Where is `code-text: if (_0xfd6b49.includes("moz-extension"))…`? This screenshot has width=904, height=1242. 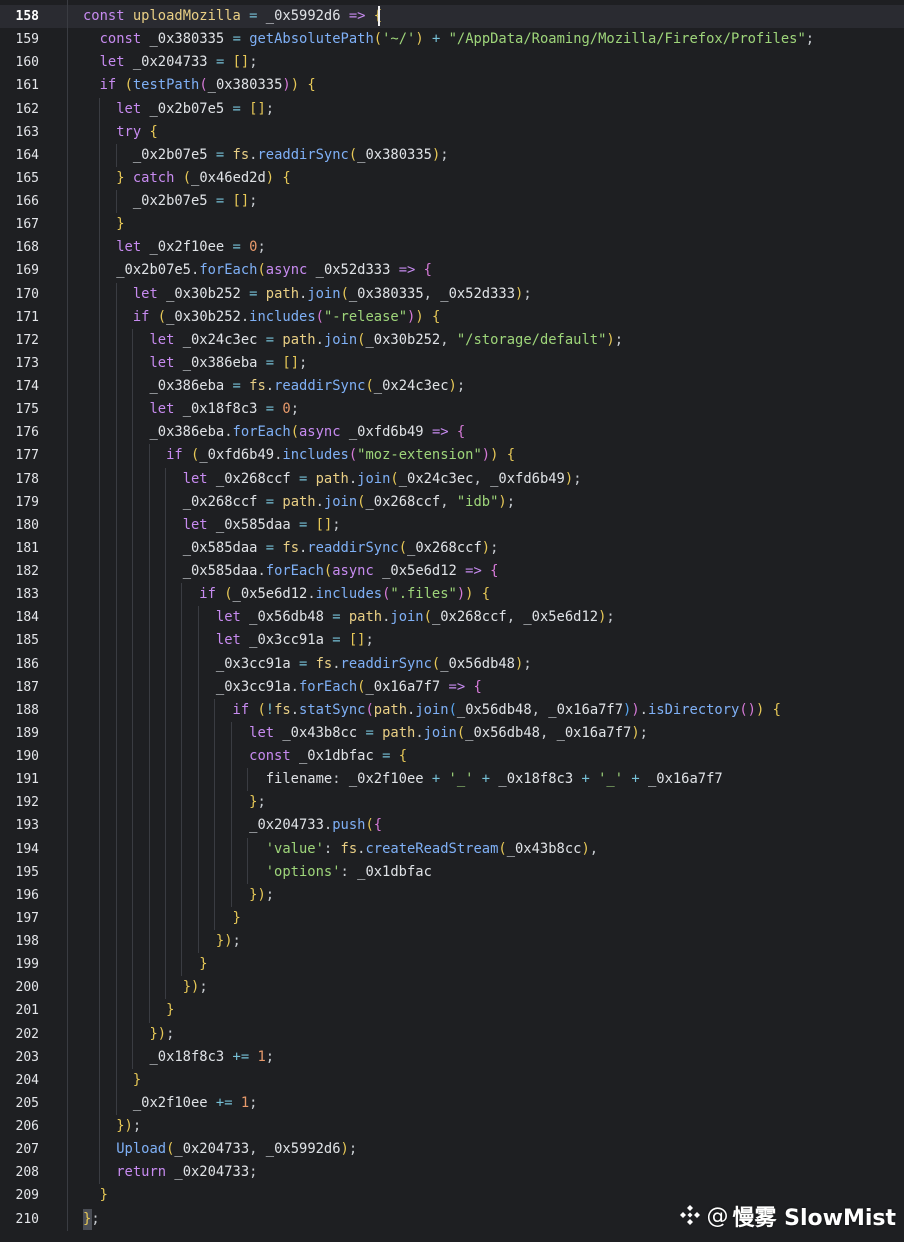
code-text: if (_0xfd6b49.includes("moz-extension"))… is located at coordinates (299, 455).